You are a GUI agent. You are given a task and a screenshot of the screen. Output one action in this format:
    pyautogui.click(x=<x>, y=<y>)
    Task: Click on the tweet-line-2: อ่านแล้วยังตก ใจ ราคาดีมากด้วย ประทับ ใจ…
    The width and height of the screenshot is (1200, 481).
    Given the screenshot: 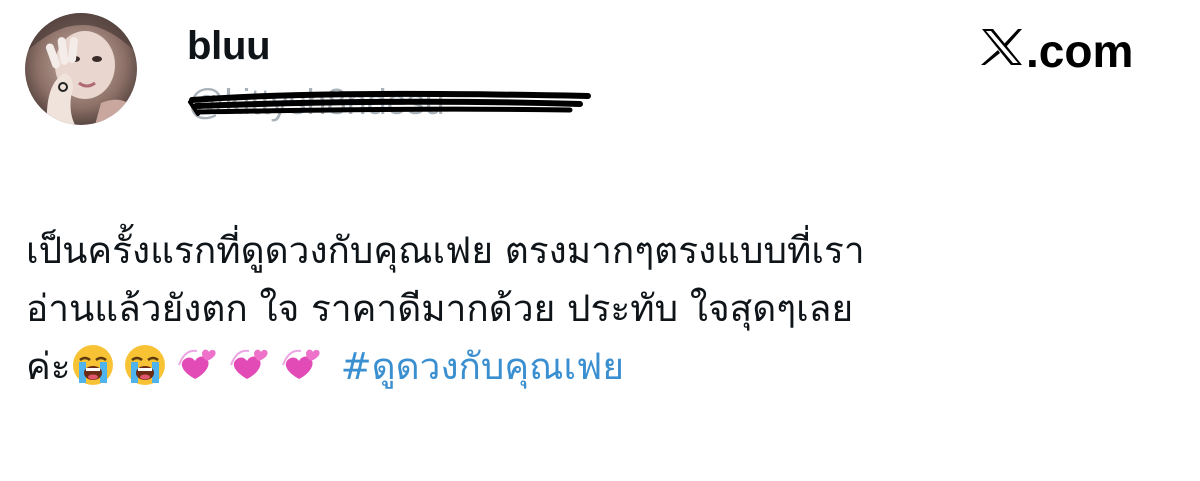 What is the action you would take?
    pyautogui.click(x=440, y=308)
    